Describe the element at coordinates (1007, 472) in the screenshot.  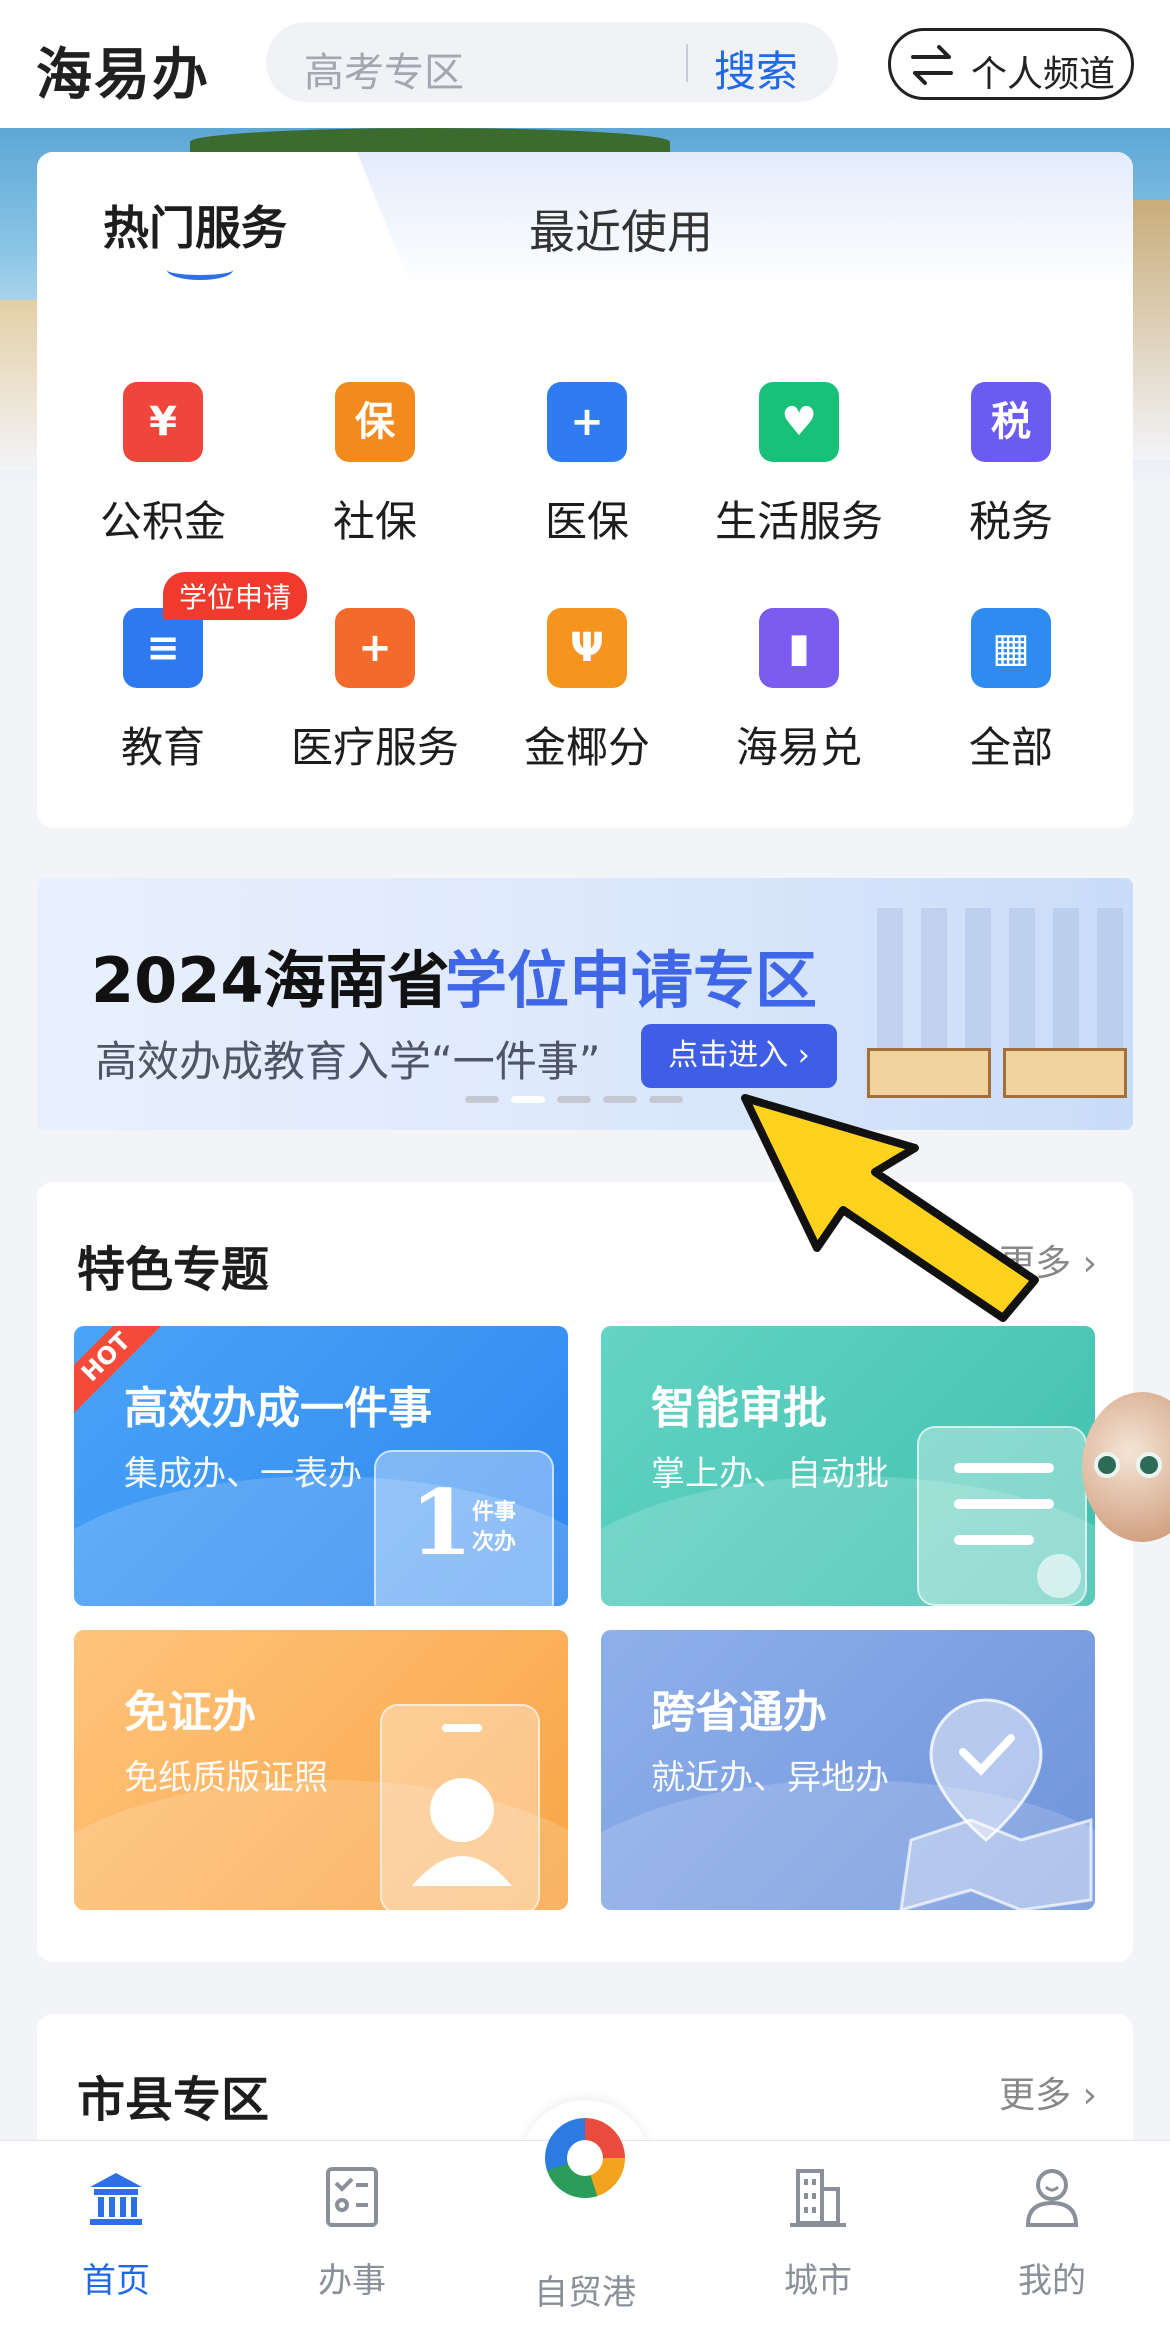
I see `service-item: 税税务` at that location.